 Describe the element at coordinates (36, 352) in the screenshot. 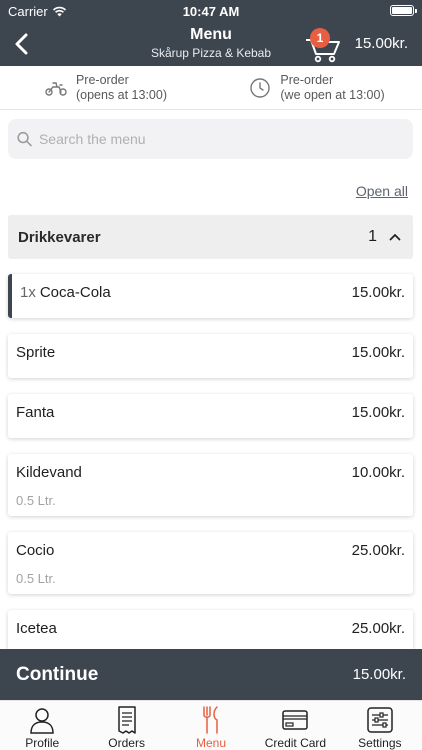

I see `item-name: Sprite` at that location.